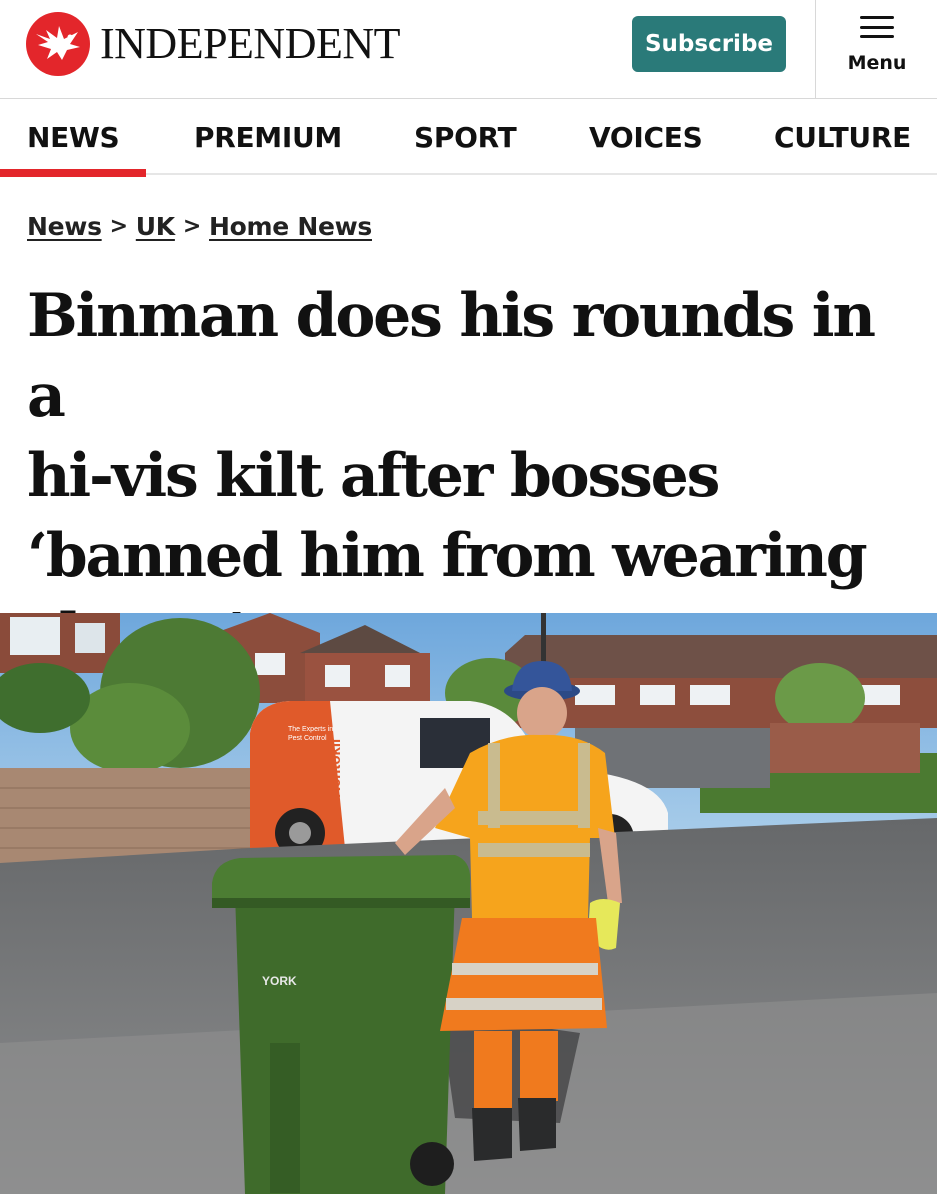 The image size is (937, 1194). I want to click on nav-item-voices: VOICES, so click(646, 137).